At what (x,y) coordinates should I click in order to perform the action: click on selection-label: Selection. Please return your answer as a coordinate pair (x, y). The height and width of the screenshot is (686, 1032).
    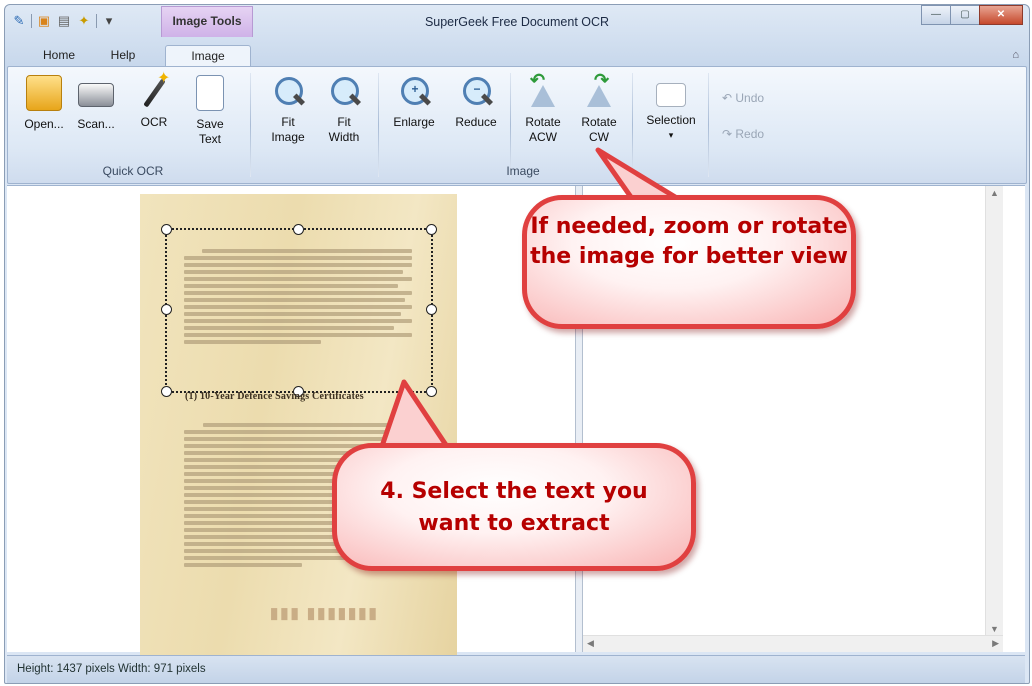
    Looking at the image, I should click on (671, 120).